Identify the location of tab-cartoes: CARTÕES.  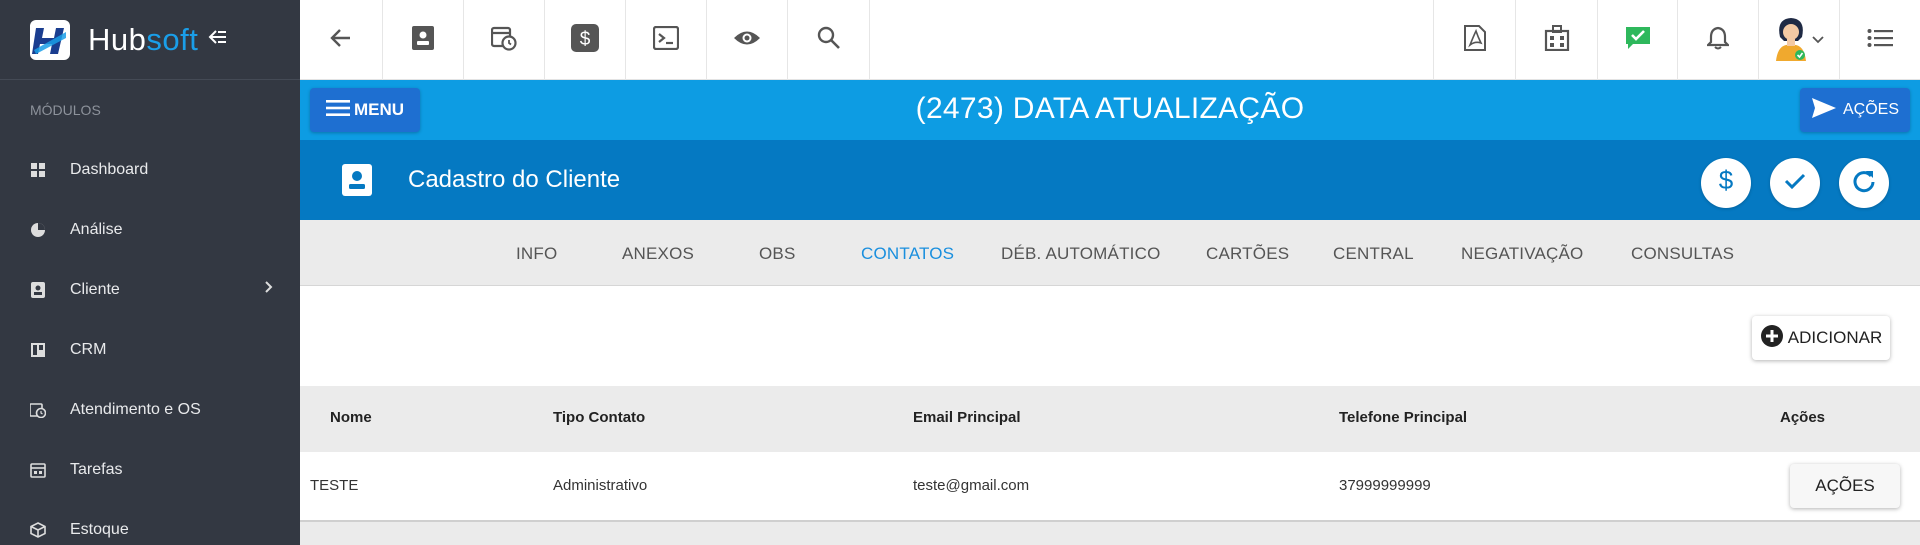
(1247, 254).